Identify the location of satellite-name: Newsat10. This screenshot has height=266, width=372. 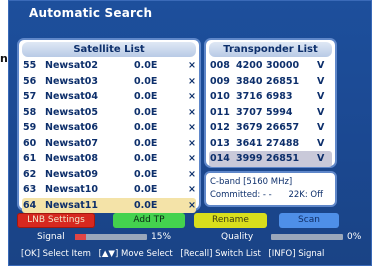
(71, 189).